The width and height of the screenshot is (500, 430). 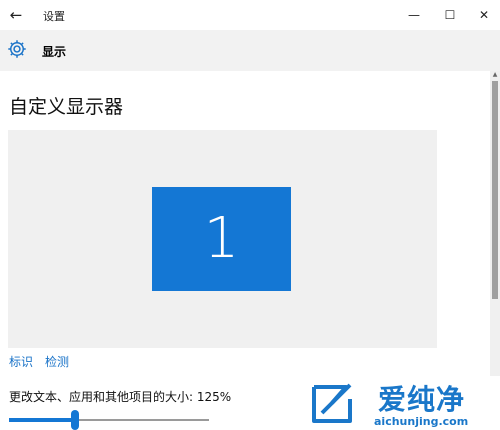 I want to click on scrollbar-thumb, so click(x=495, y=190).